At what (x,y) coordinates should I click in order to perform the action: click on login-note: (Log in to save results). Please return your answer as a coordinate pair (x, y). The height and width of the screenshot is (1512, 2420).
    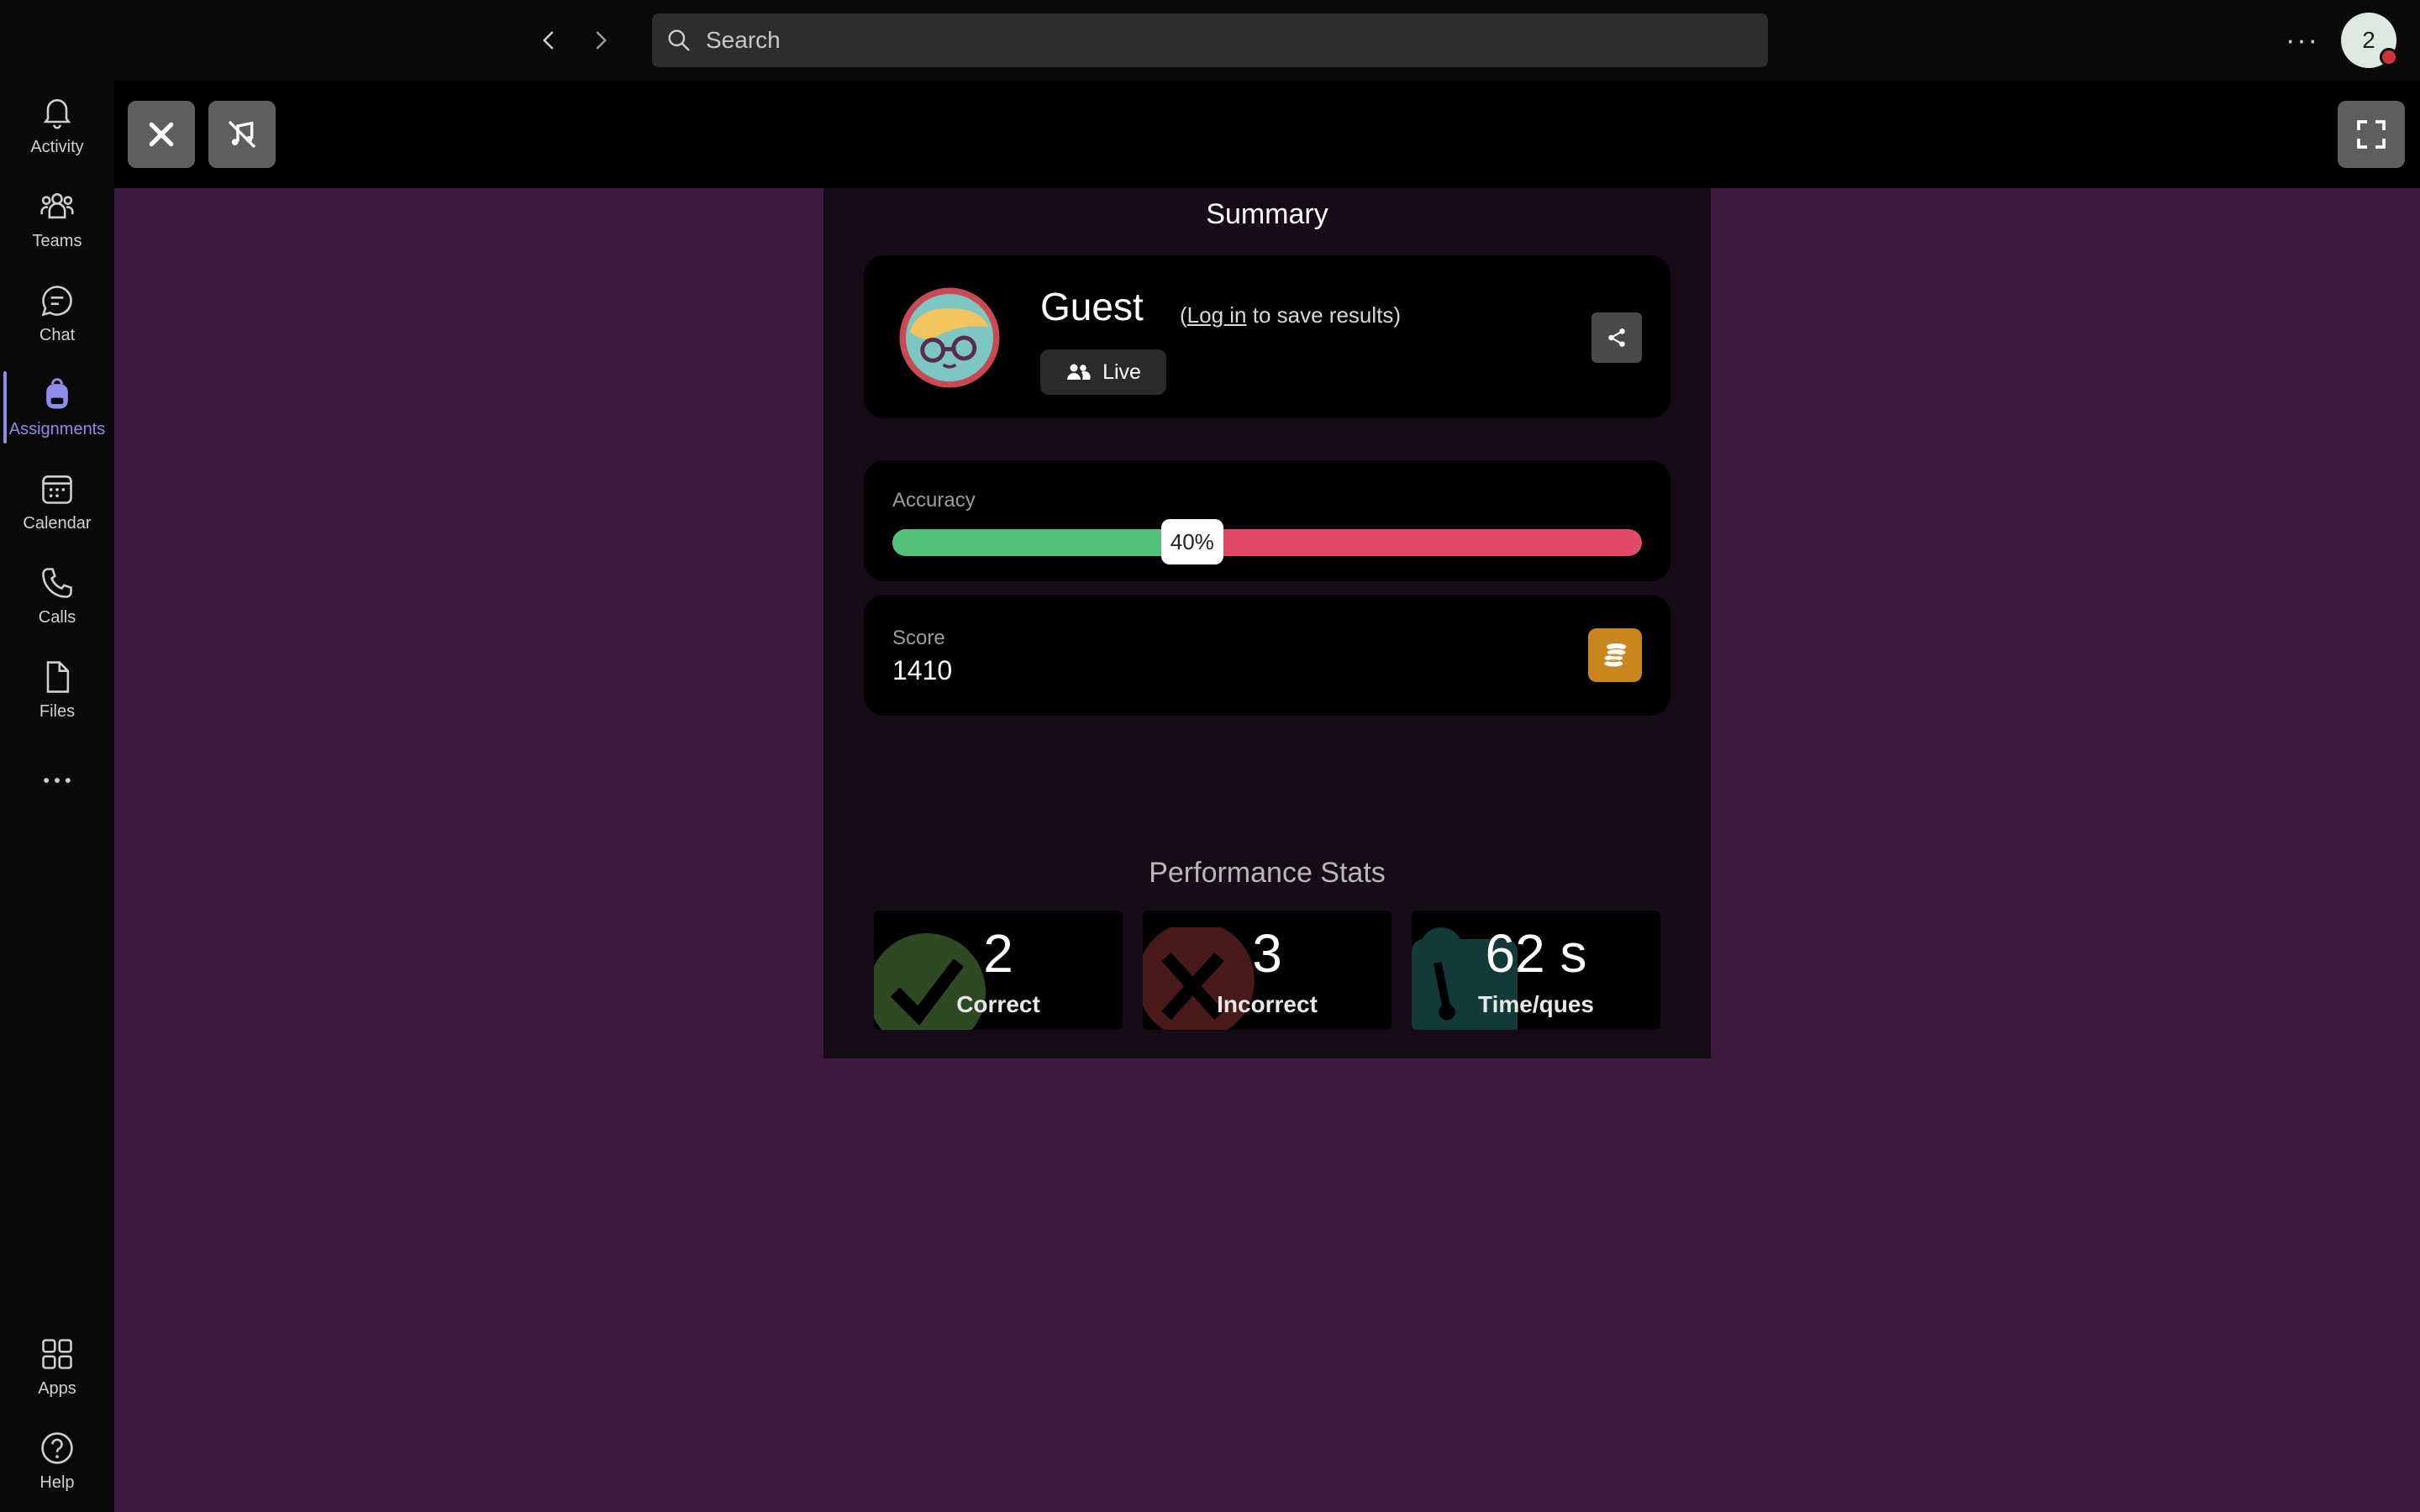
    Looking at the image, I should click on (1290, 315).